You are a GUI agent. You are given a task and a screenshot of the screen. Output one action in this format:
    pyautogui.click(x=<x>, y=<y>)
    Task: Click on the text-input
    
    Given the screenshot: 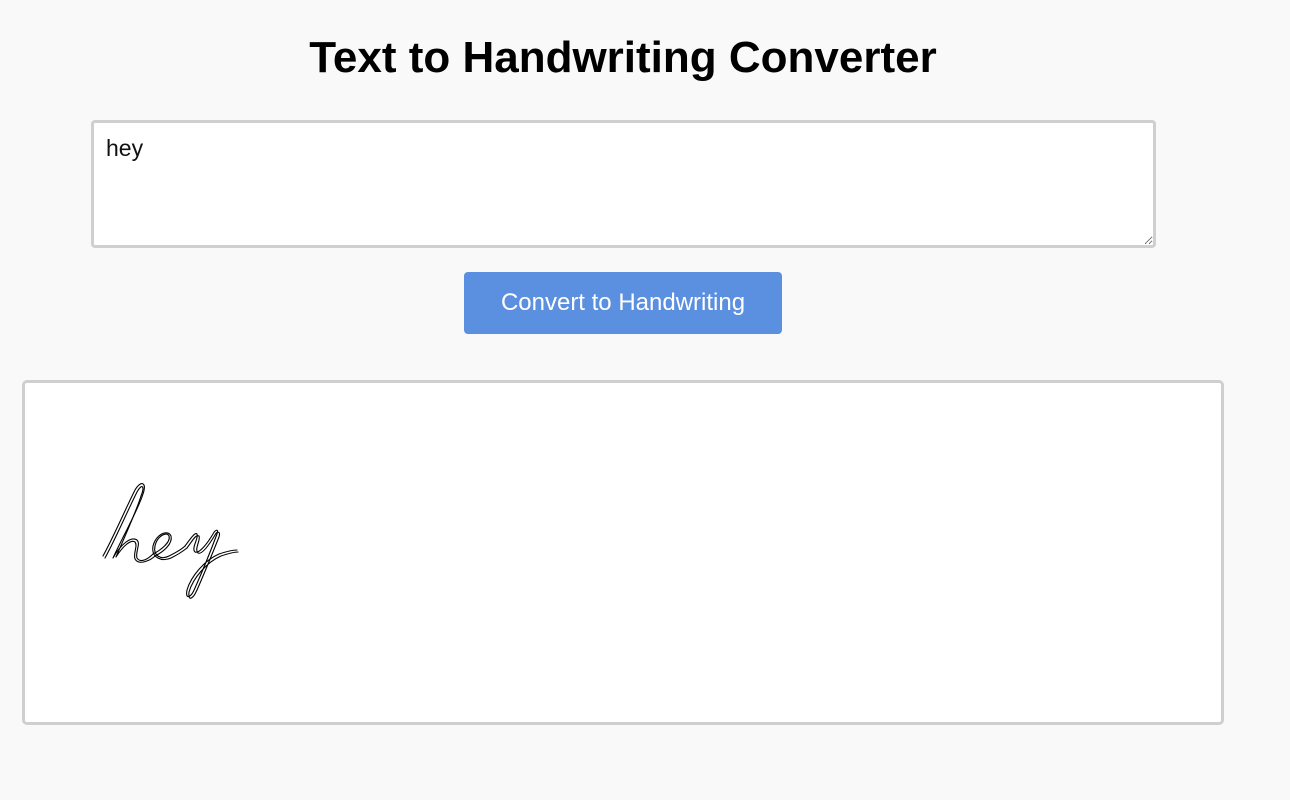 What is the action you would take?
    pyautogui.click(x=623, y=184)
    